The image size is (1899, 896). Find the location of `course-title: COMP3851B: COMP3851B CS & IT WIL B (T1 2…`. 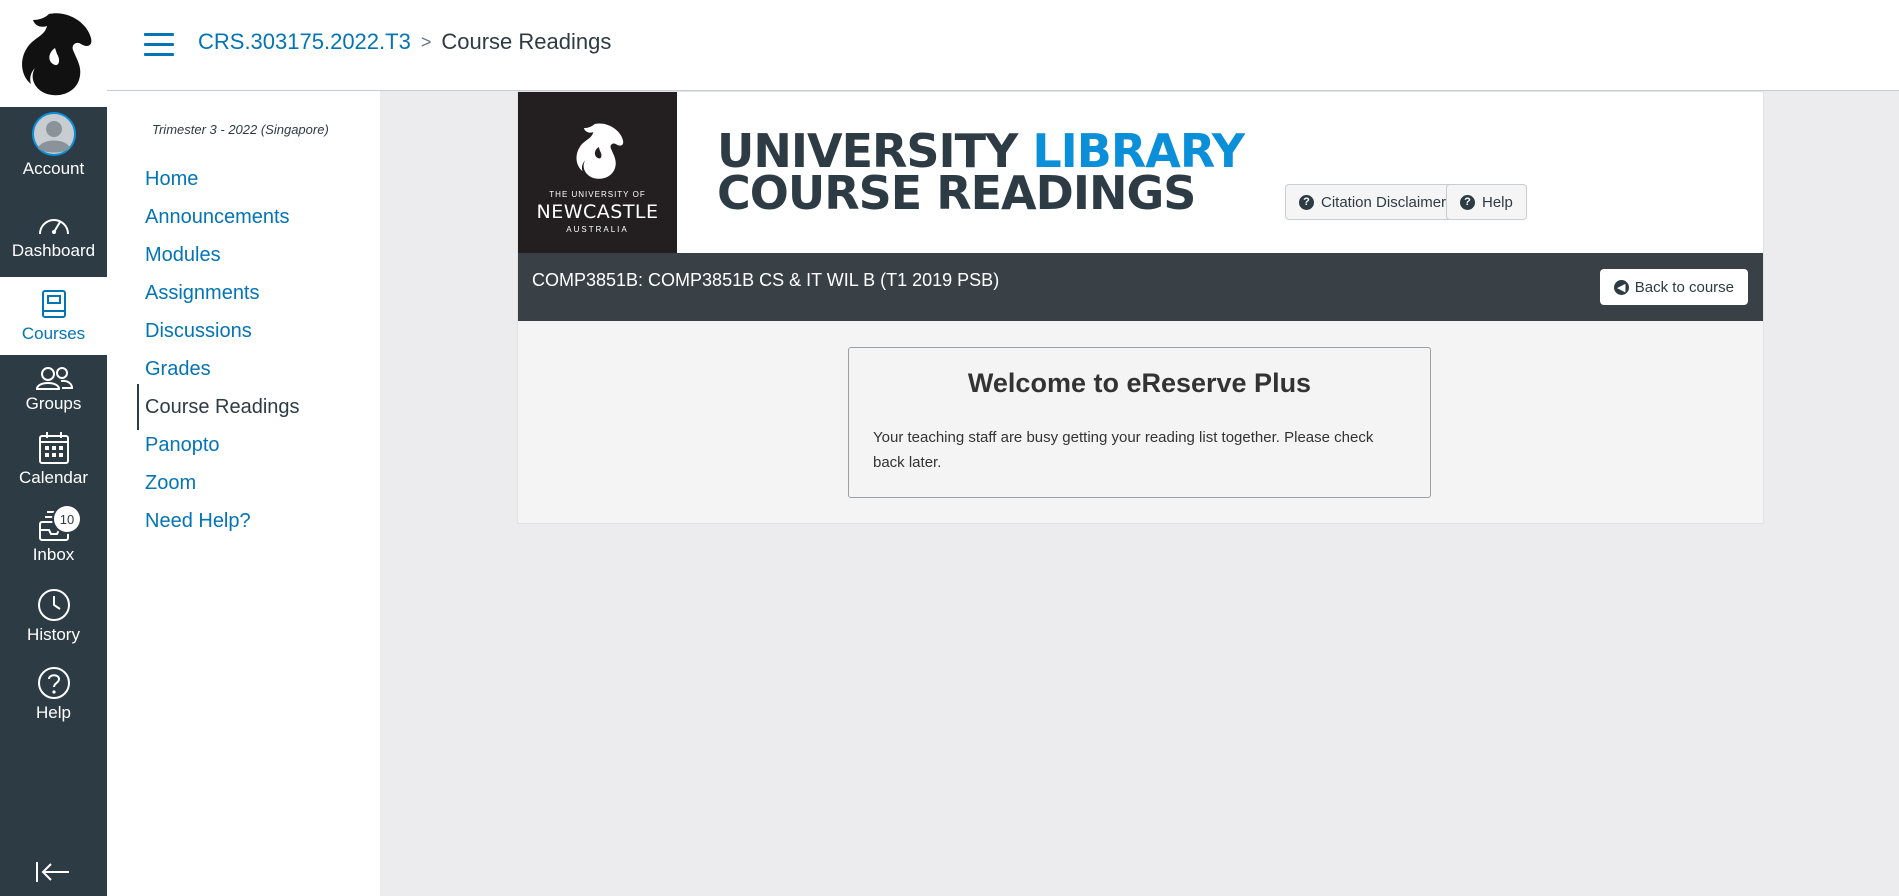

course-title: COMP3851B: COMP3851B CS & IT WIL B (T1 2… is located at coordinates (766, 280).